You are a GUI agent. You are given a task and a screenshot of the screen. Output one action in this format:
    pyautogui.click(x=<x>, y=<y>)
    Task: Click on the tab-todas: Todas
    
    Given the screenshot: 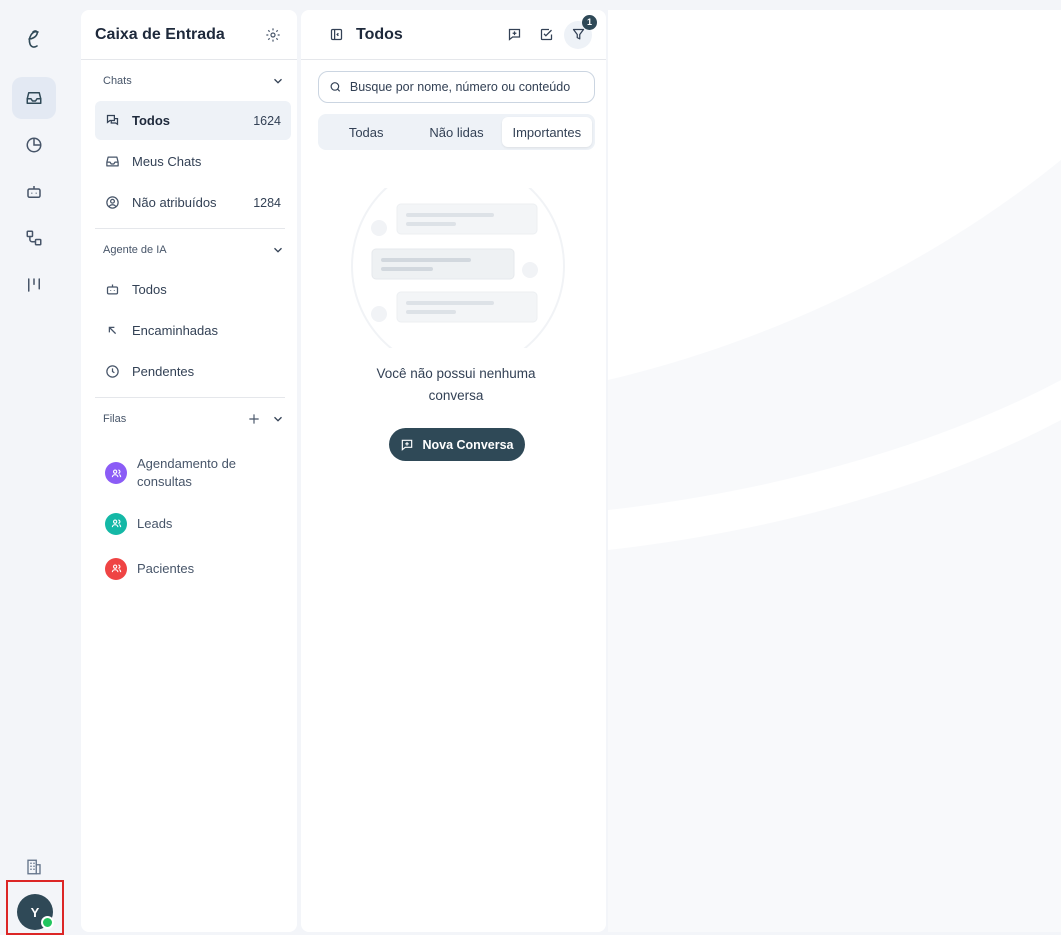 What is the action you would take?
    pyautogui.click(x=366, y=132)
    